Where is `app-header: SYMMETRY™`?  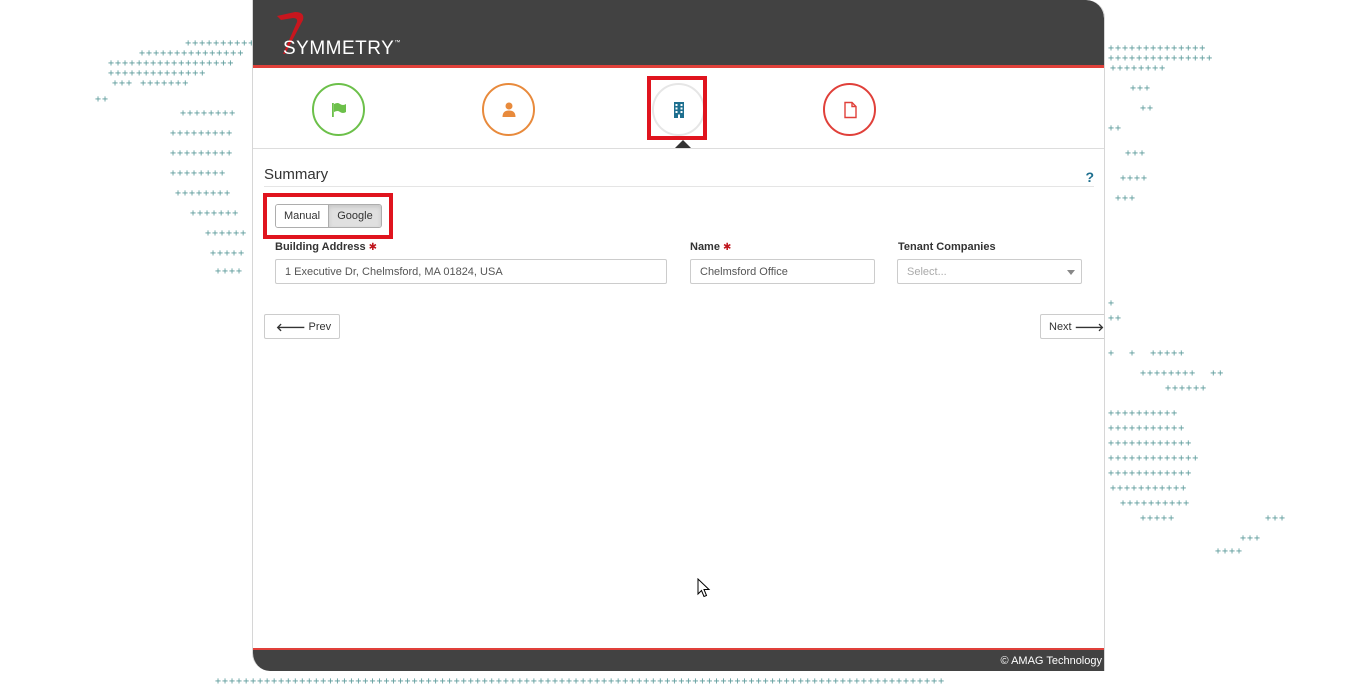
app-header: SYMMETRY™ is located at coordinates (678, 34).